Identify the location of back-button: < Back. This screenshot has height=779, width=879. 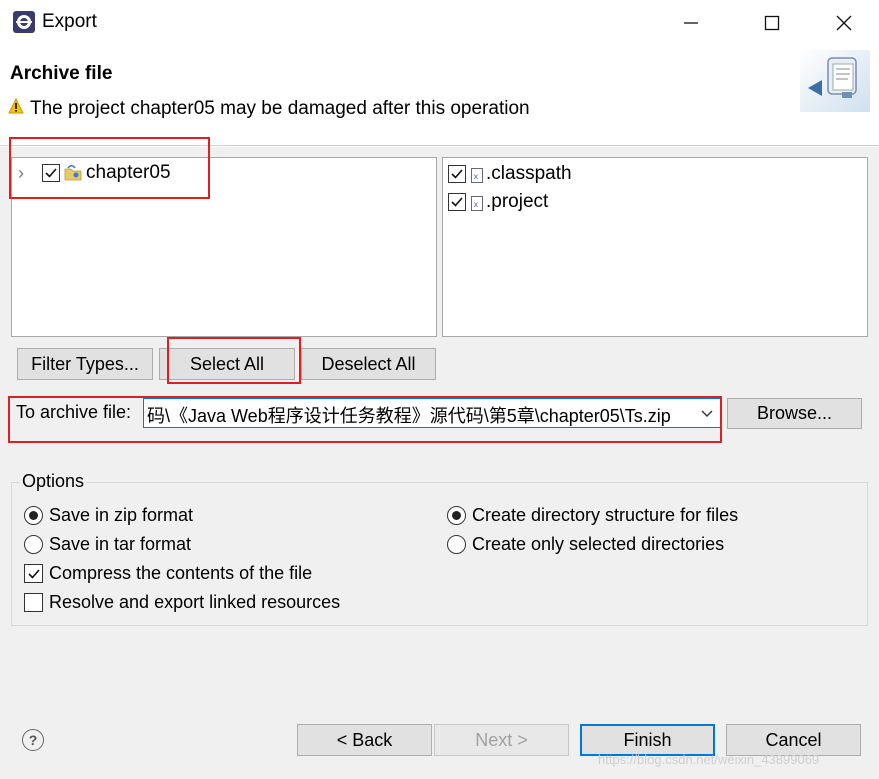
(364, 740).